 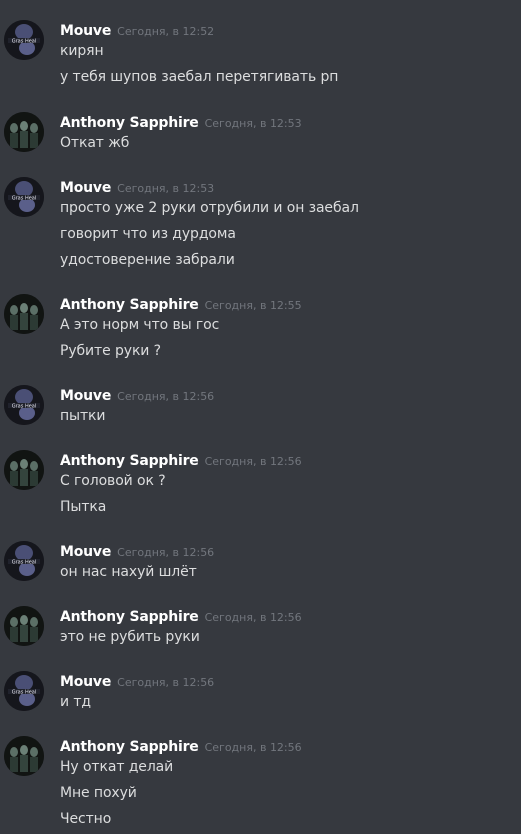 I want to click on message-header: Mouve Сегодня, в 12:53, so click(x=137, y=188).